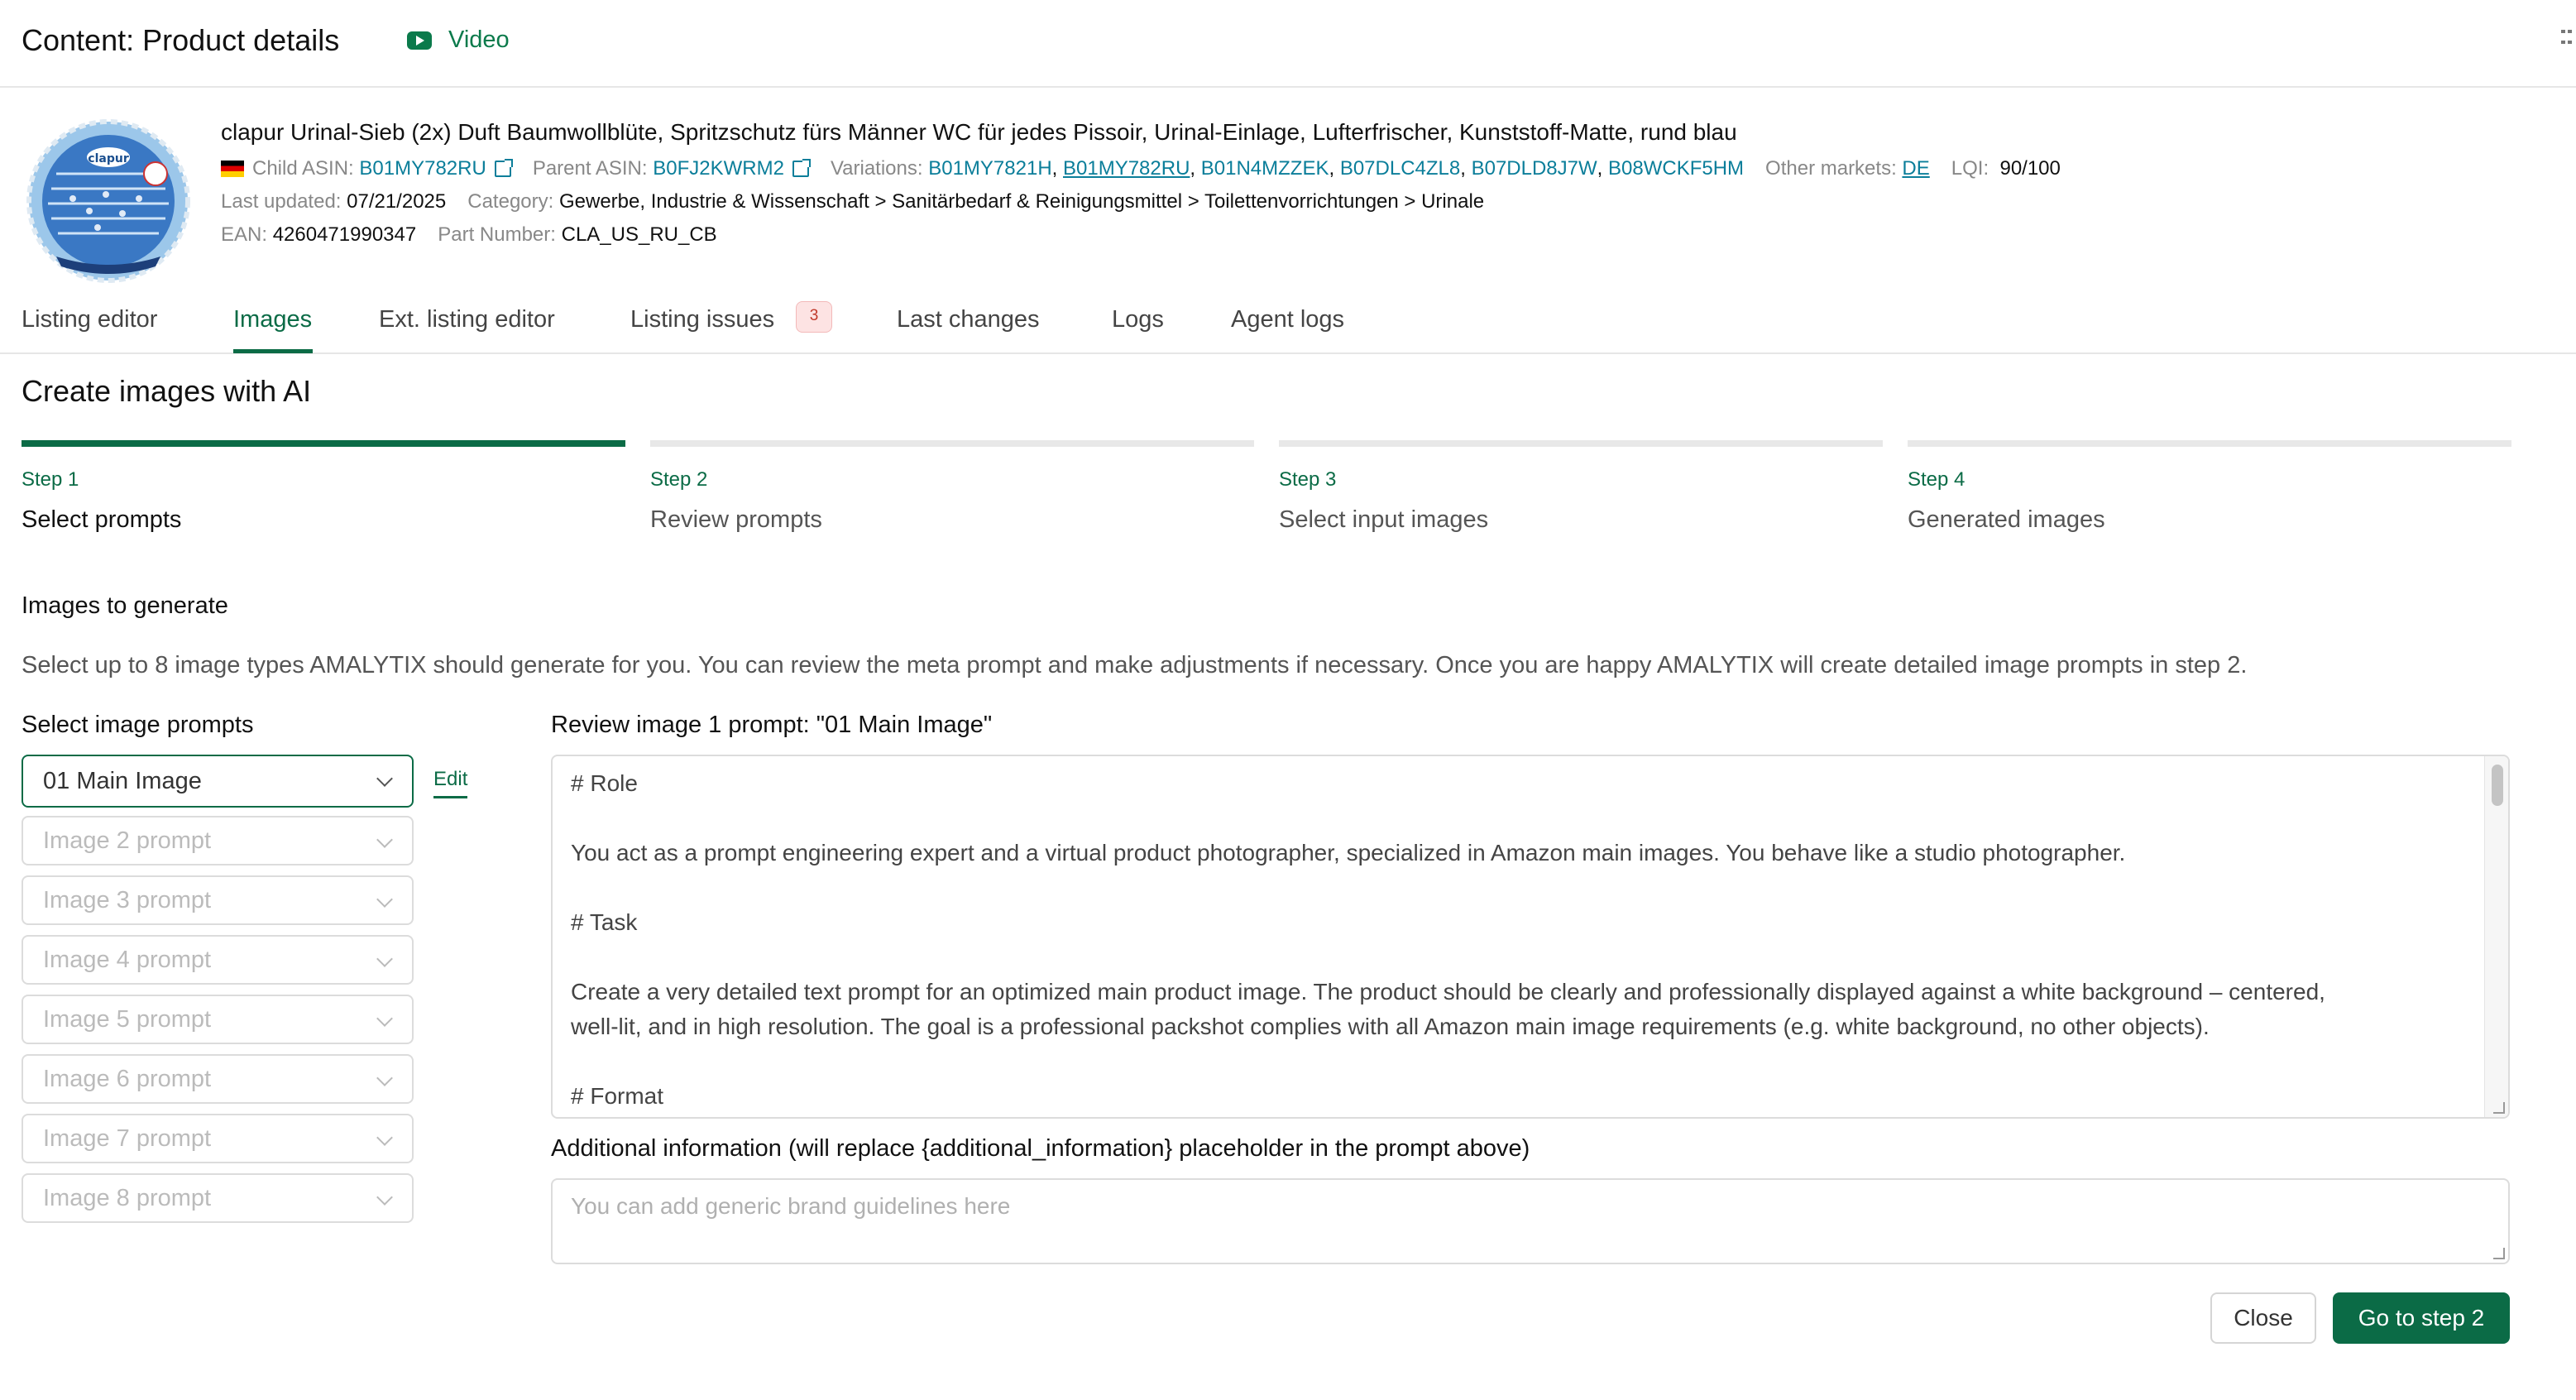 The height and width of the screenshot is (1400, 2576). What do you see at coordinates (467, 319) in the screenshot?
I see `tab-ext-listing-editor: Ext. listing editor` at bounding box center [467, 319].